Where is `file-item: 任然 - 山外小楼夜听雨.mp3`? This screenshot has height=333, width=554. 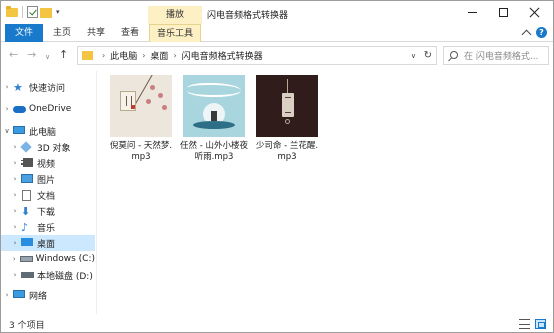
file-item: 任然 - 山外小楼夜听雨.mp3 is located at coordinates (214, 119).